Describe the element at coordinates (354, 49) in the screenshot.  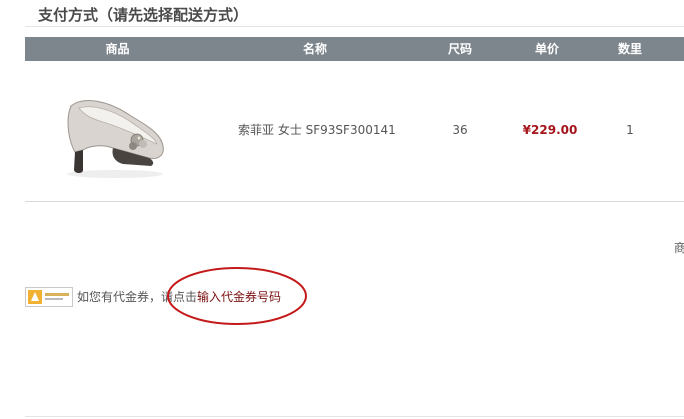
I see `cart-table-header: 商品 名称 尺码 单价 数里` at that location.